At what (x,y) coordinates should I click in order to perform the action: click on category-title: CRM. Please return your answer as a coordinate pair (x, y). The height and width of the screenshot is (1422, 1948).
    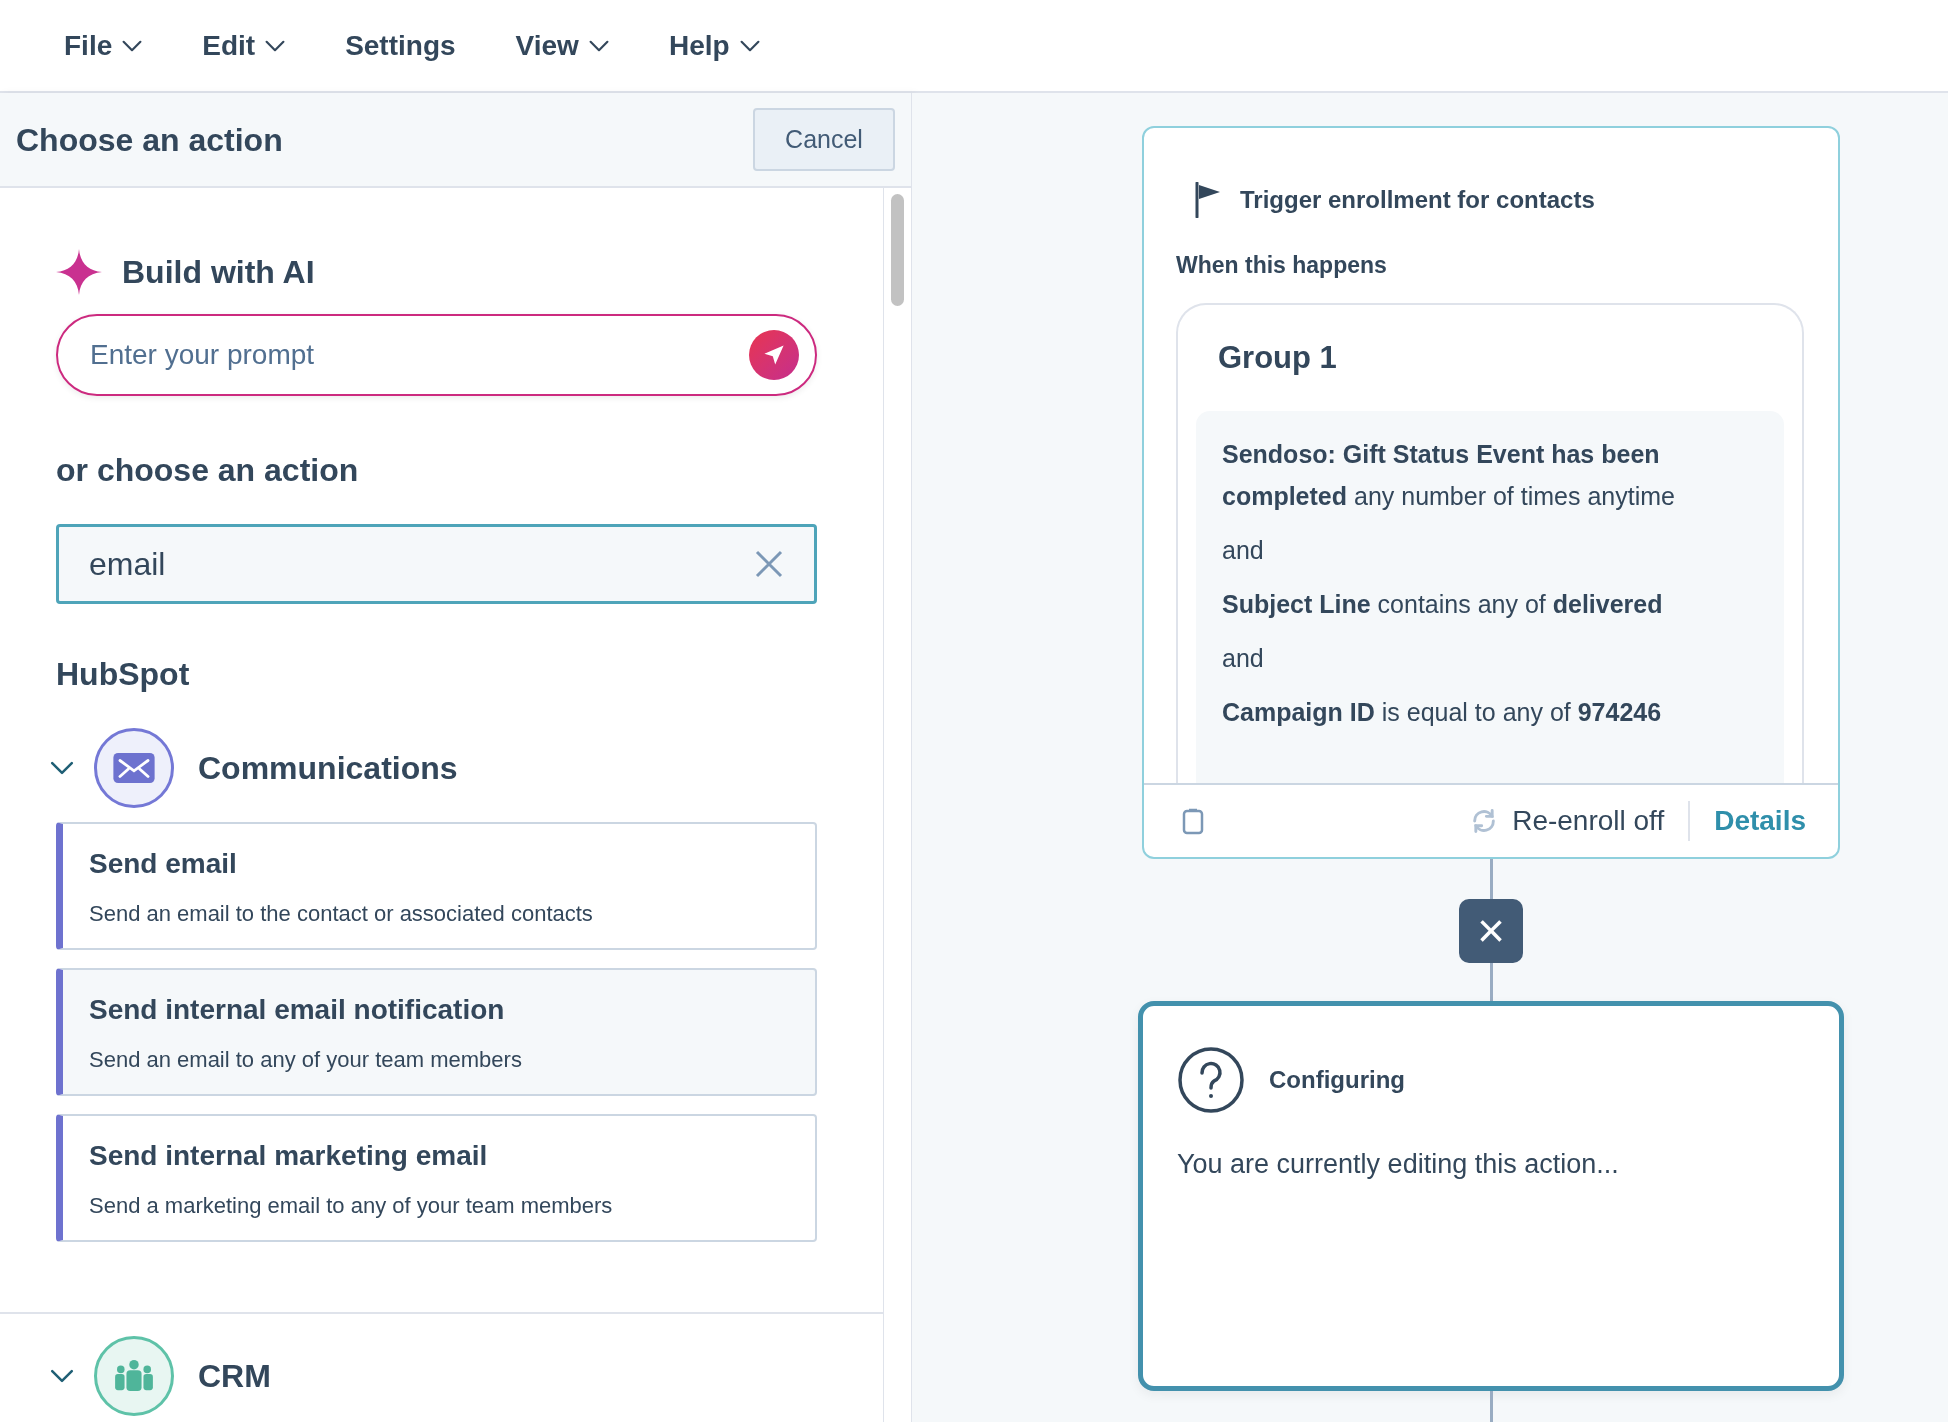
    Looking at the image, I should click on (234, 1376).